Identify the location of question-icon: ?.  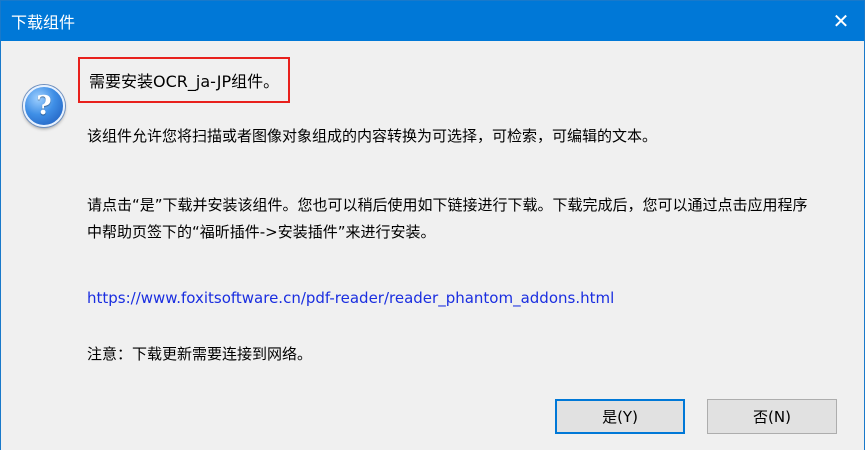
(44, 106).